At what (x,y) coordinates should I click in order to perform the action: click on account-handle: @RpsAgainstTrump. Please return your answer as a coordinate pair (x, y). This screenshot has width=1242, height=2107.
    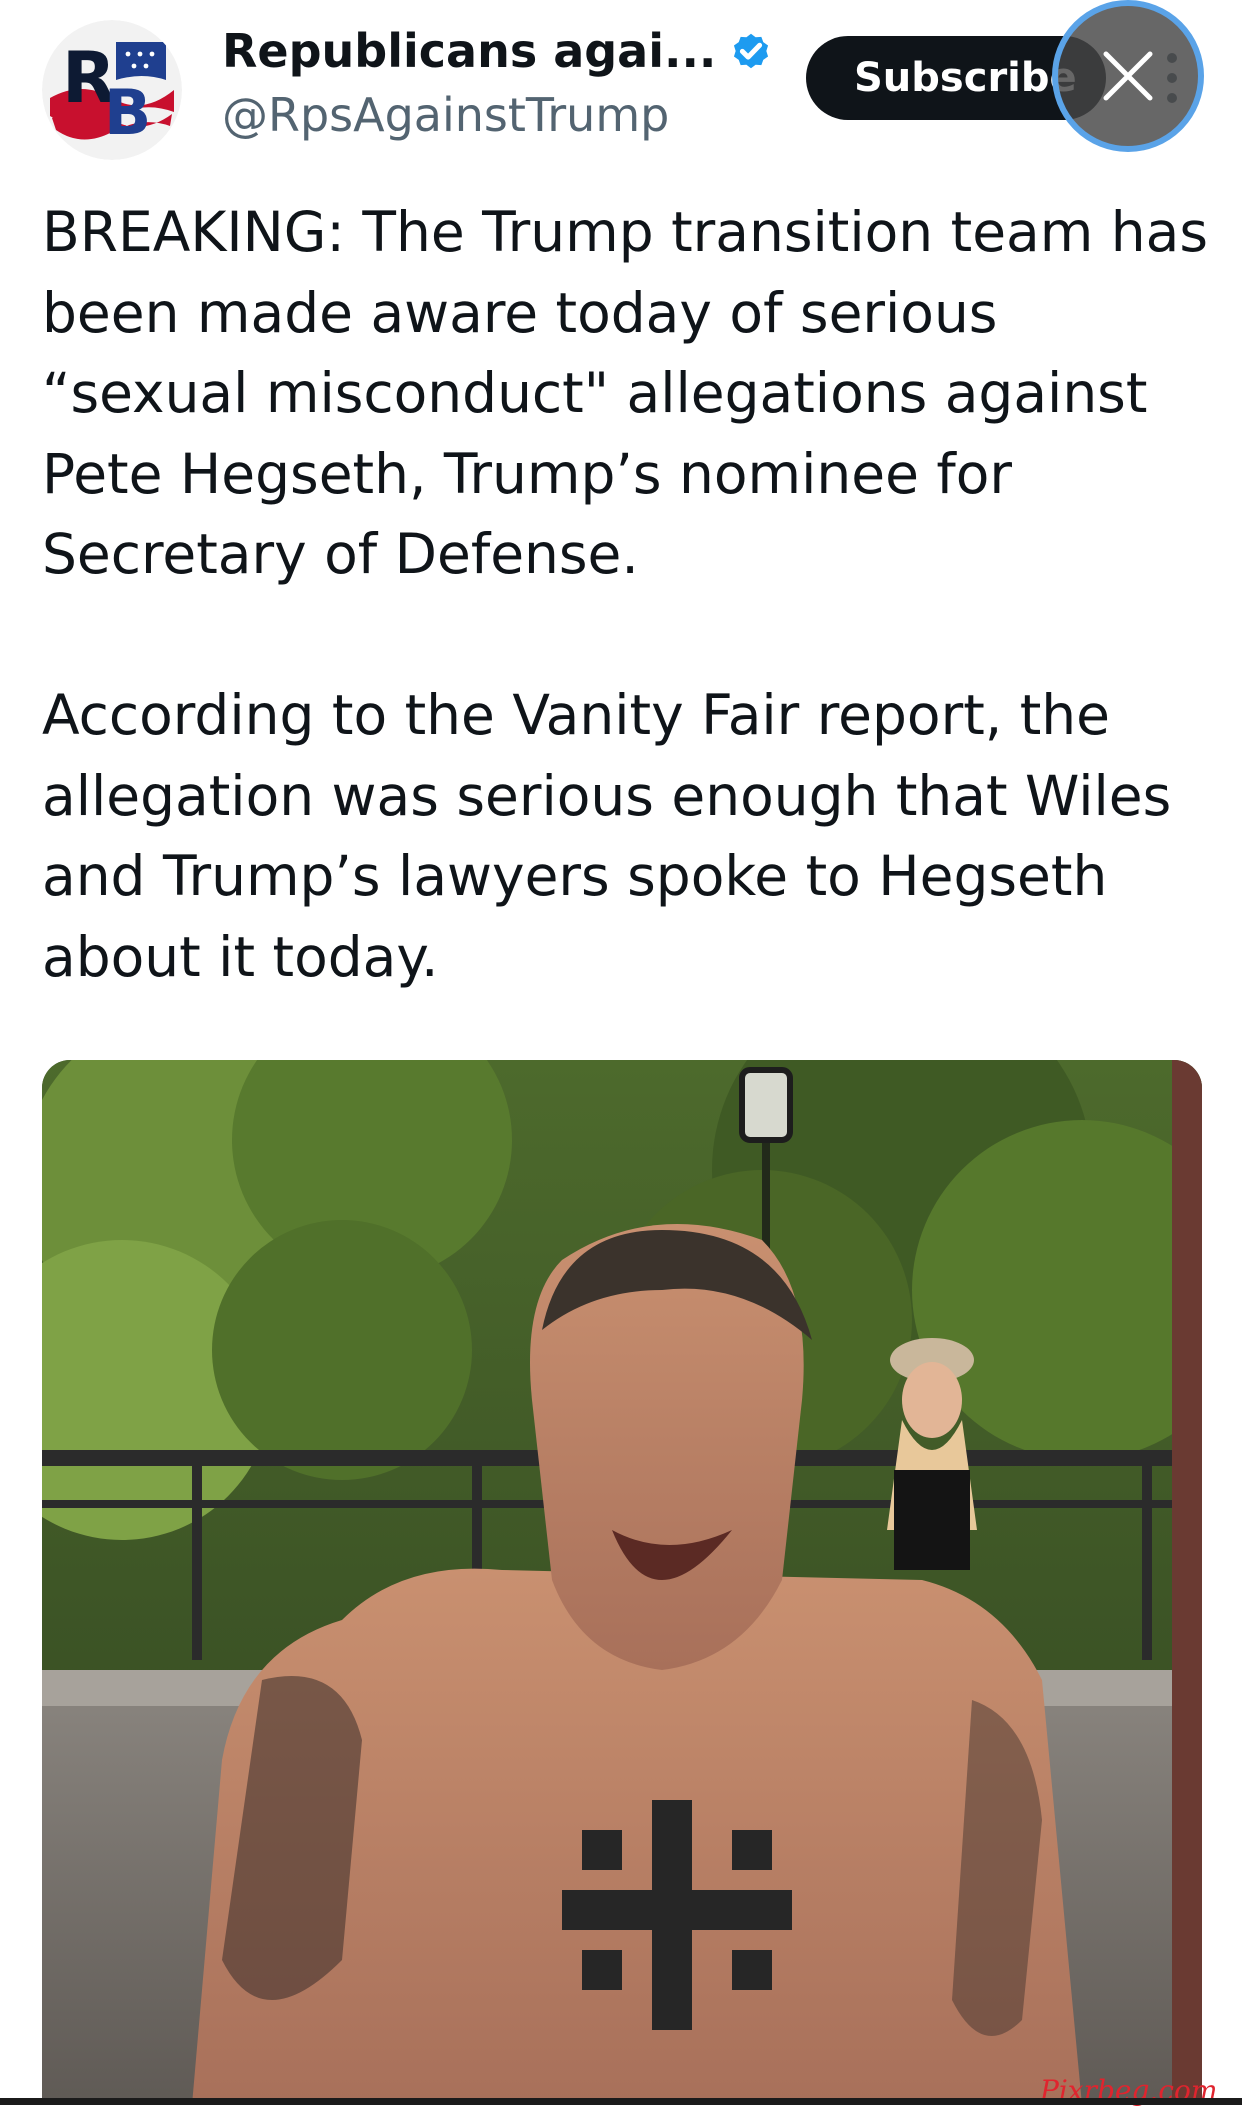
    Looking at the image, I should click on (445, 115).